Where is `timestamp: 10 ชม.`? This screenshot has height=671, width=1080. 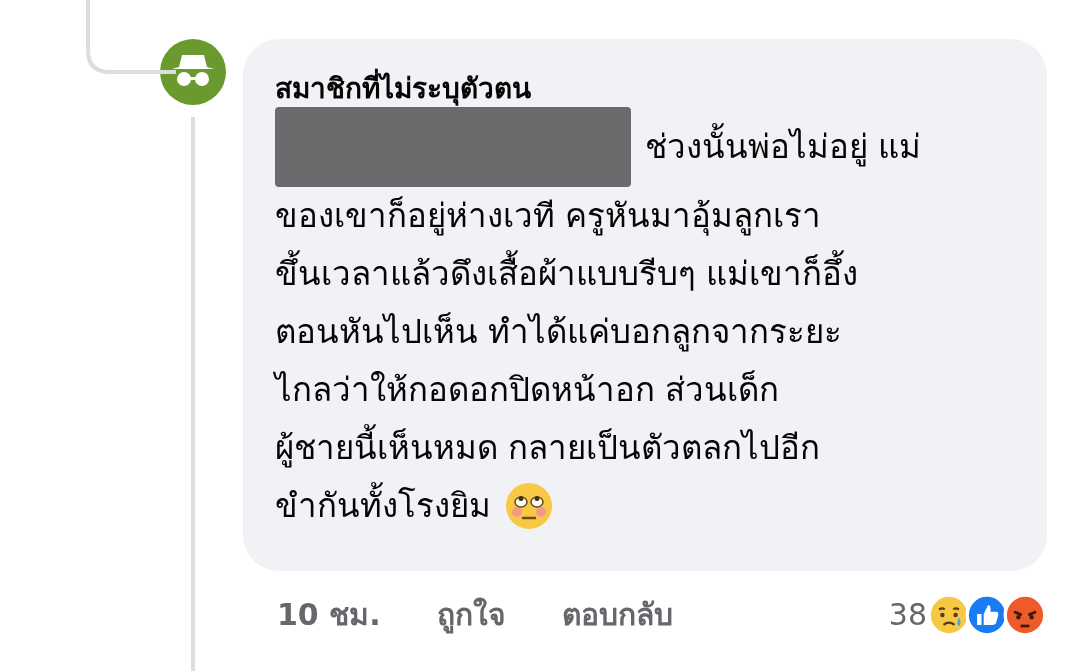
timestamp: 10 ชม. is located at coordinates (329, 614).